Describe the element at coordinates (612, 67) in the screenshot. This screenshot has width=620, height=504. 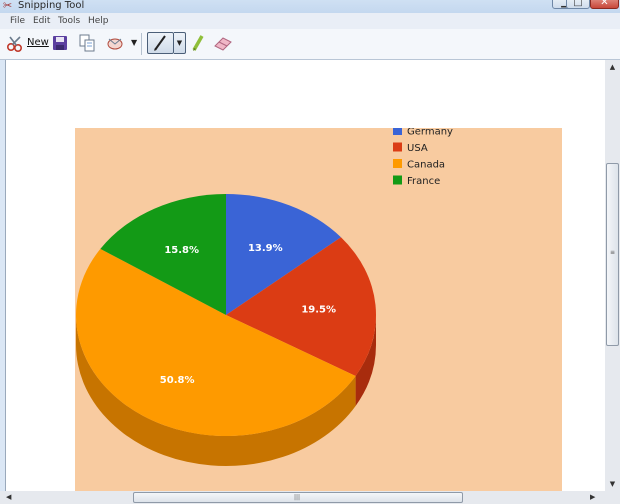
I see `scroll-up-icon: ▲` at that location.